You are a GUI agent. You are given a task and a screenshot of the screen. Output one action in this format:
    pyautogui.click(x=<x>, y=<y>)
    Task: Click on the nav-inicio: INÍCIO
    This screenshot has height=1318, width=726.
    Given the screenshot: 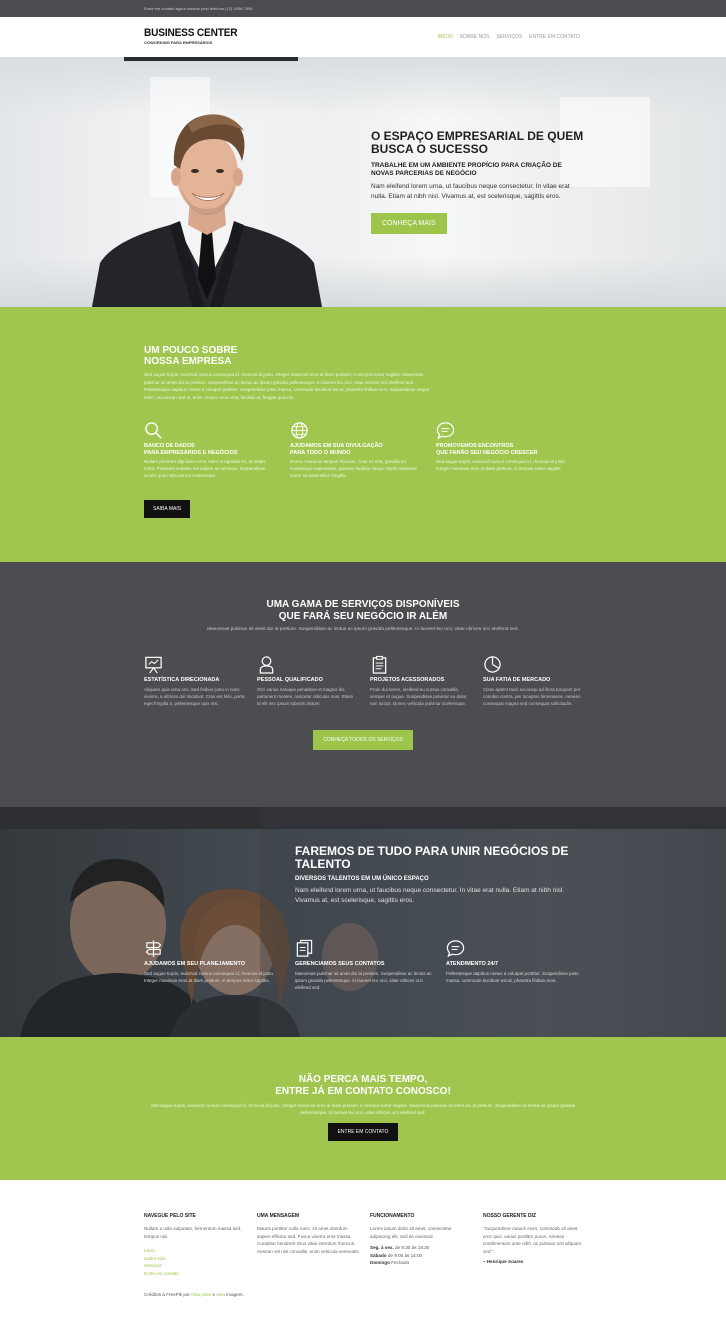 What is the action you would take?
    pyautogui.click(x=444, y=37)
    